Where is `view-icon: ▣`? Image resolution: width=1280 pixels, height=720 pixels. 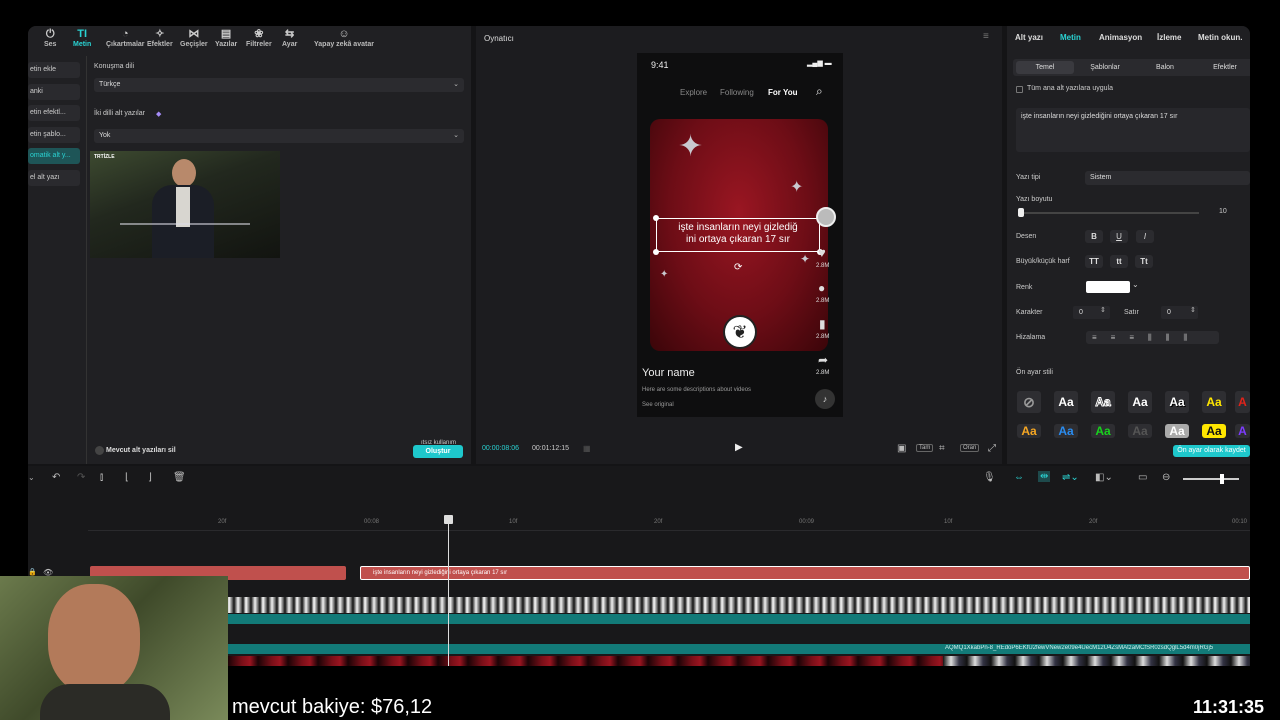 view-icon: ▣ is located at coordinates (901, 448).